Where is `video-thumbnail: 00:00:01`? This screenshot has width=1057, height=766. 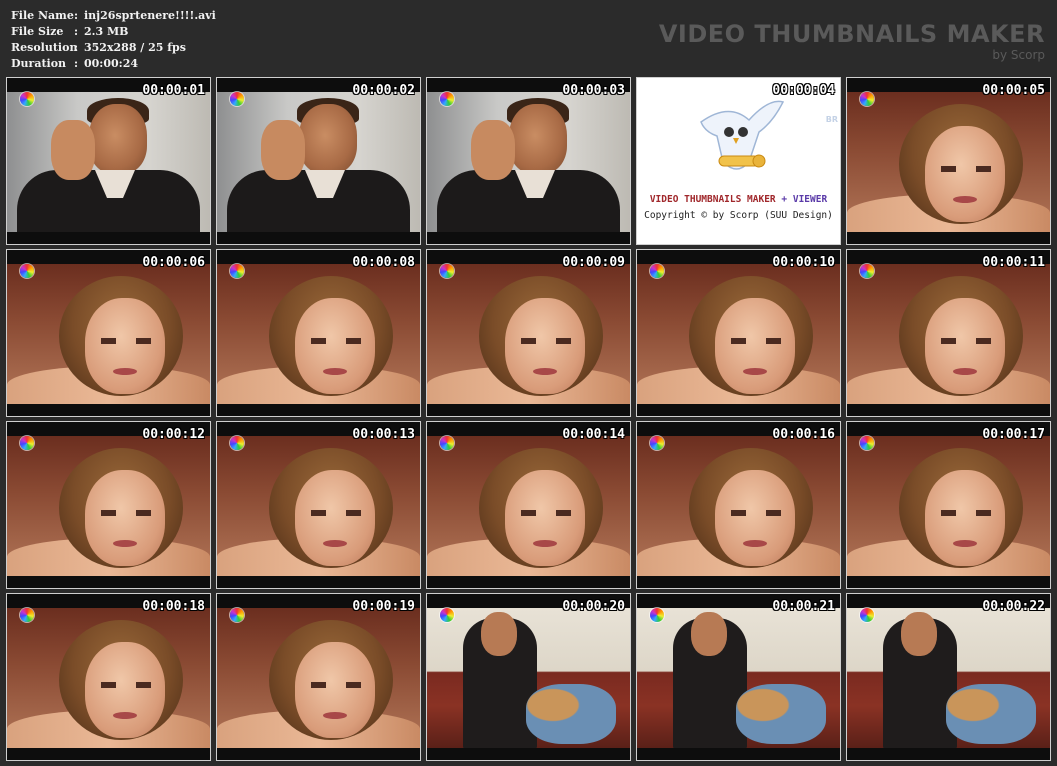 video-thumbnail: 00:00:01 is located at coordinates (108, 161).